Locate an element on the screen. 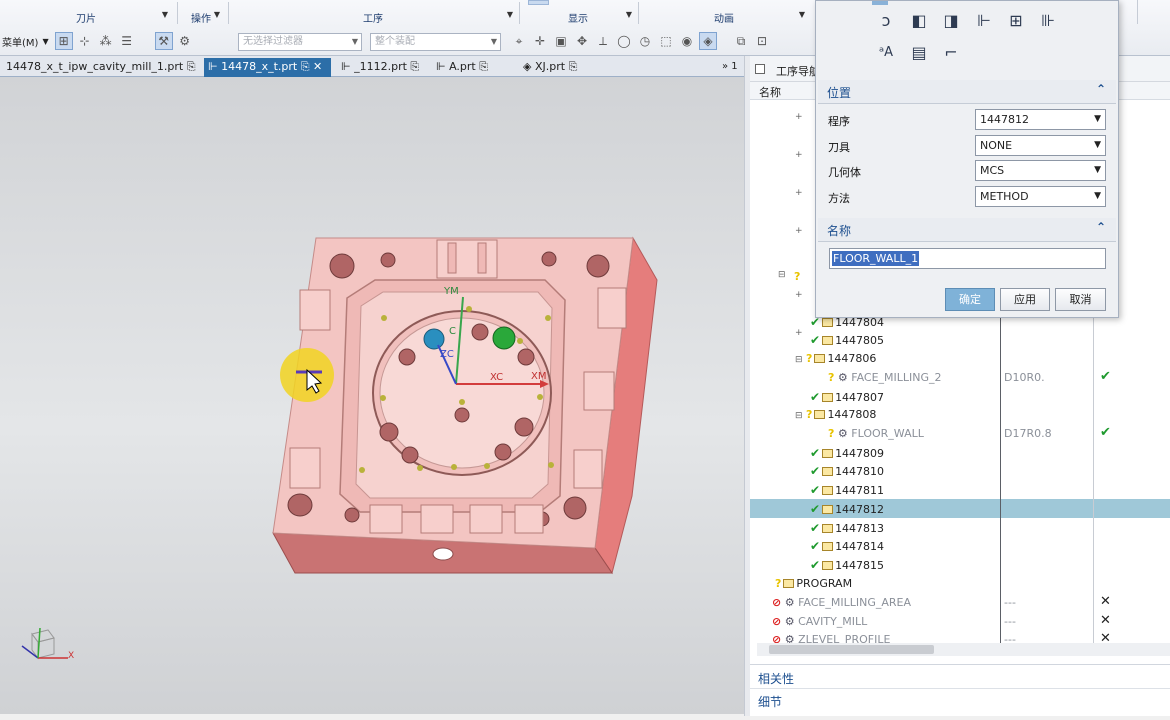 Image resolution: width=1170 pixels, height=720 pixels. view-icon: ⧉ is located at coordinates (741, 41).